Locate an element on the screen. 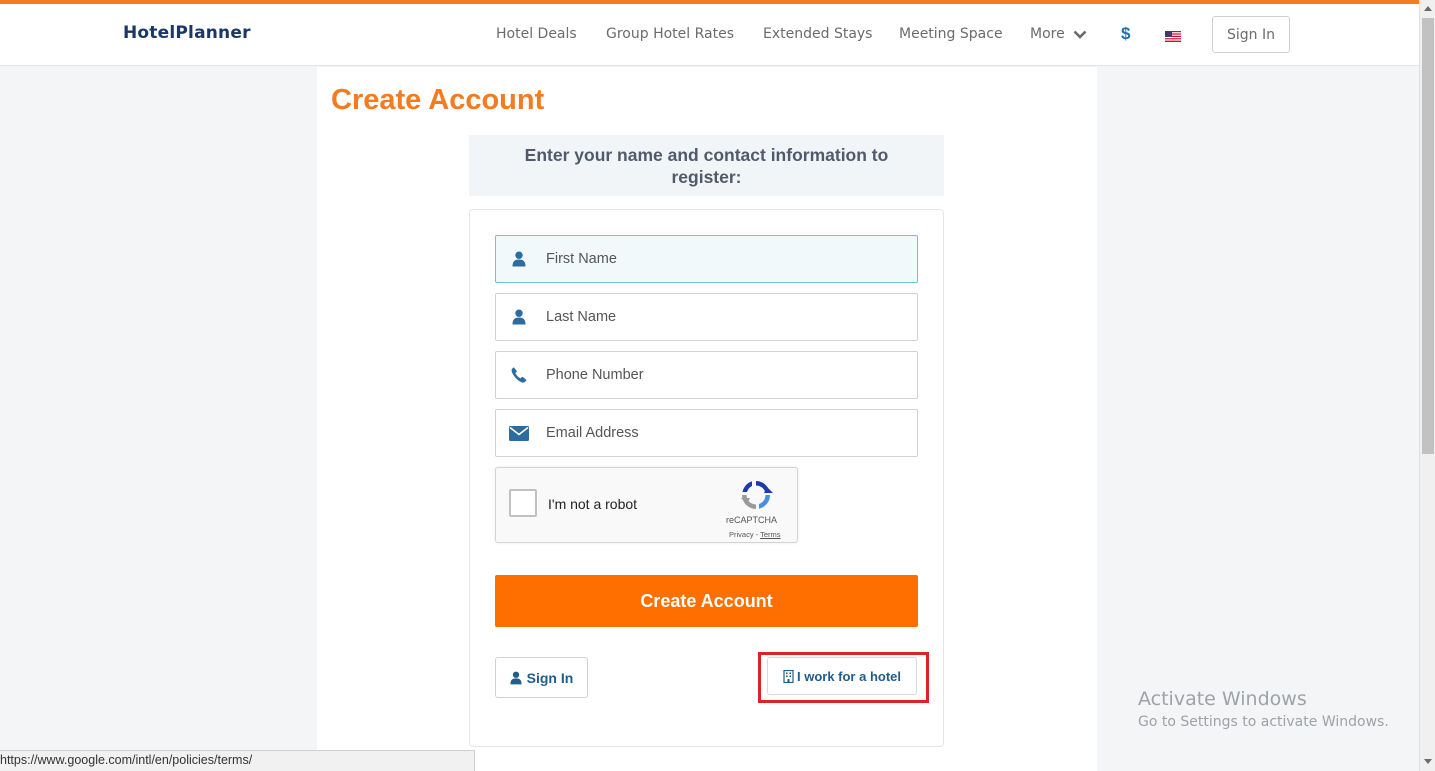 The width and height of the screenshot is (1435, 771). email-address-field is located at coordinates (706, 433).